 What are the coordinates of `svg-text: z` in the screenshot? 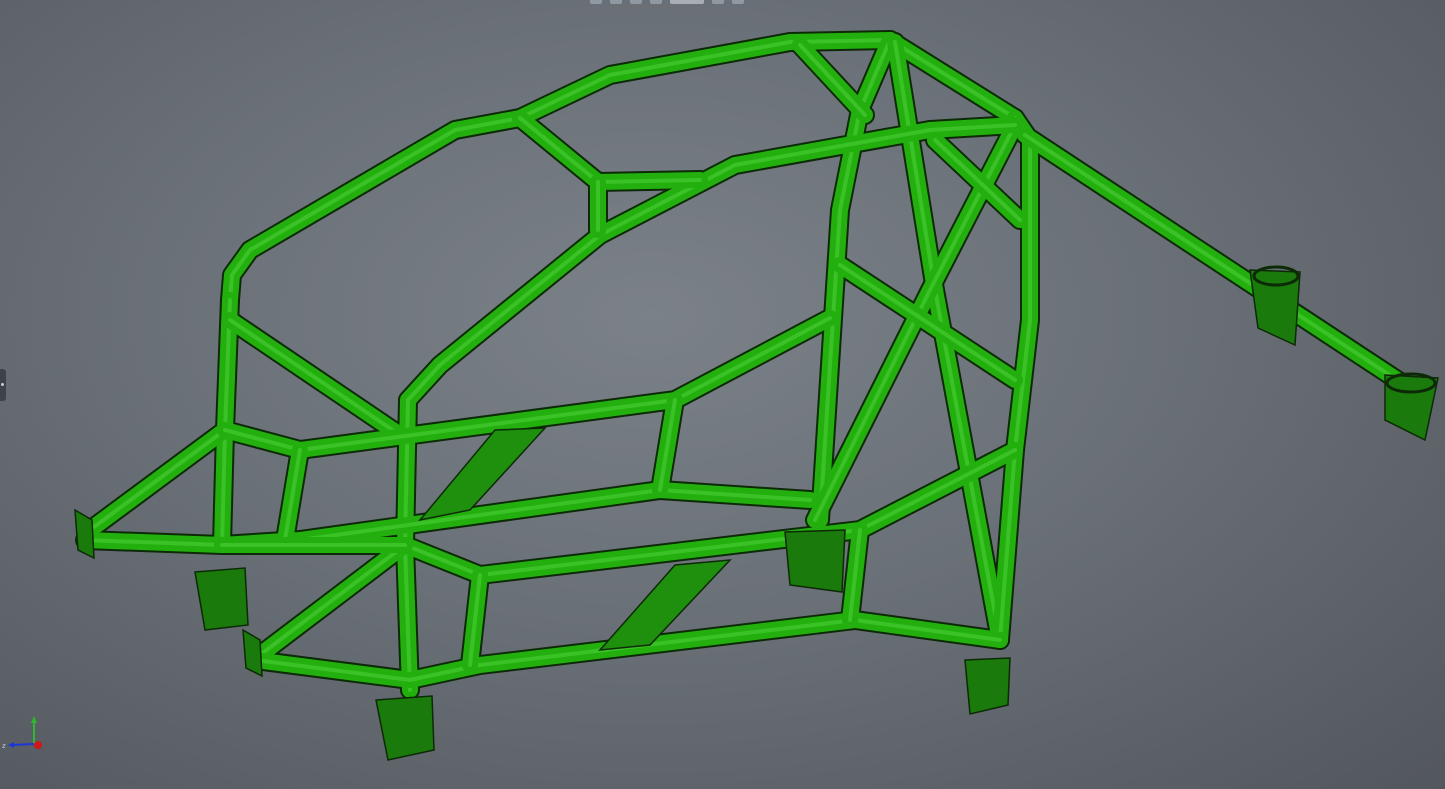 It's located at (4, 746).